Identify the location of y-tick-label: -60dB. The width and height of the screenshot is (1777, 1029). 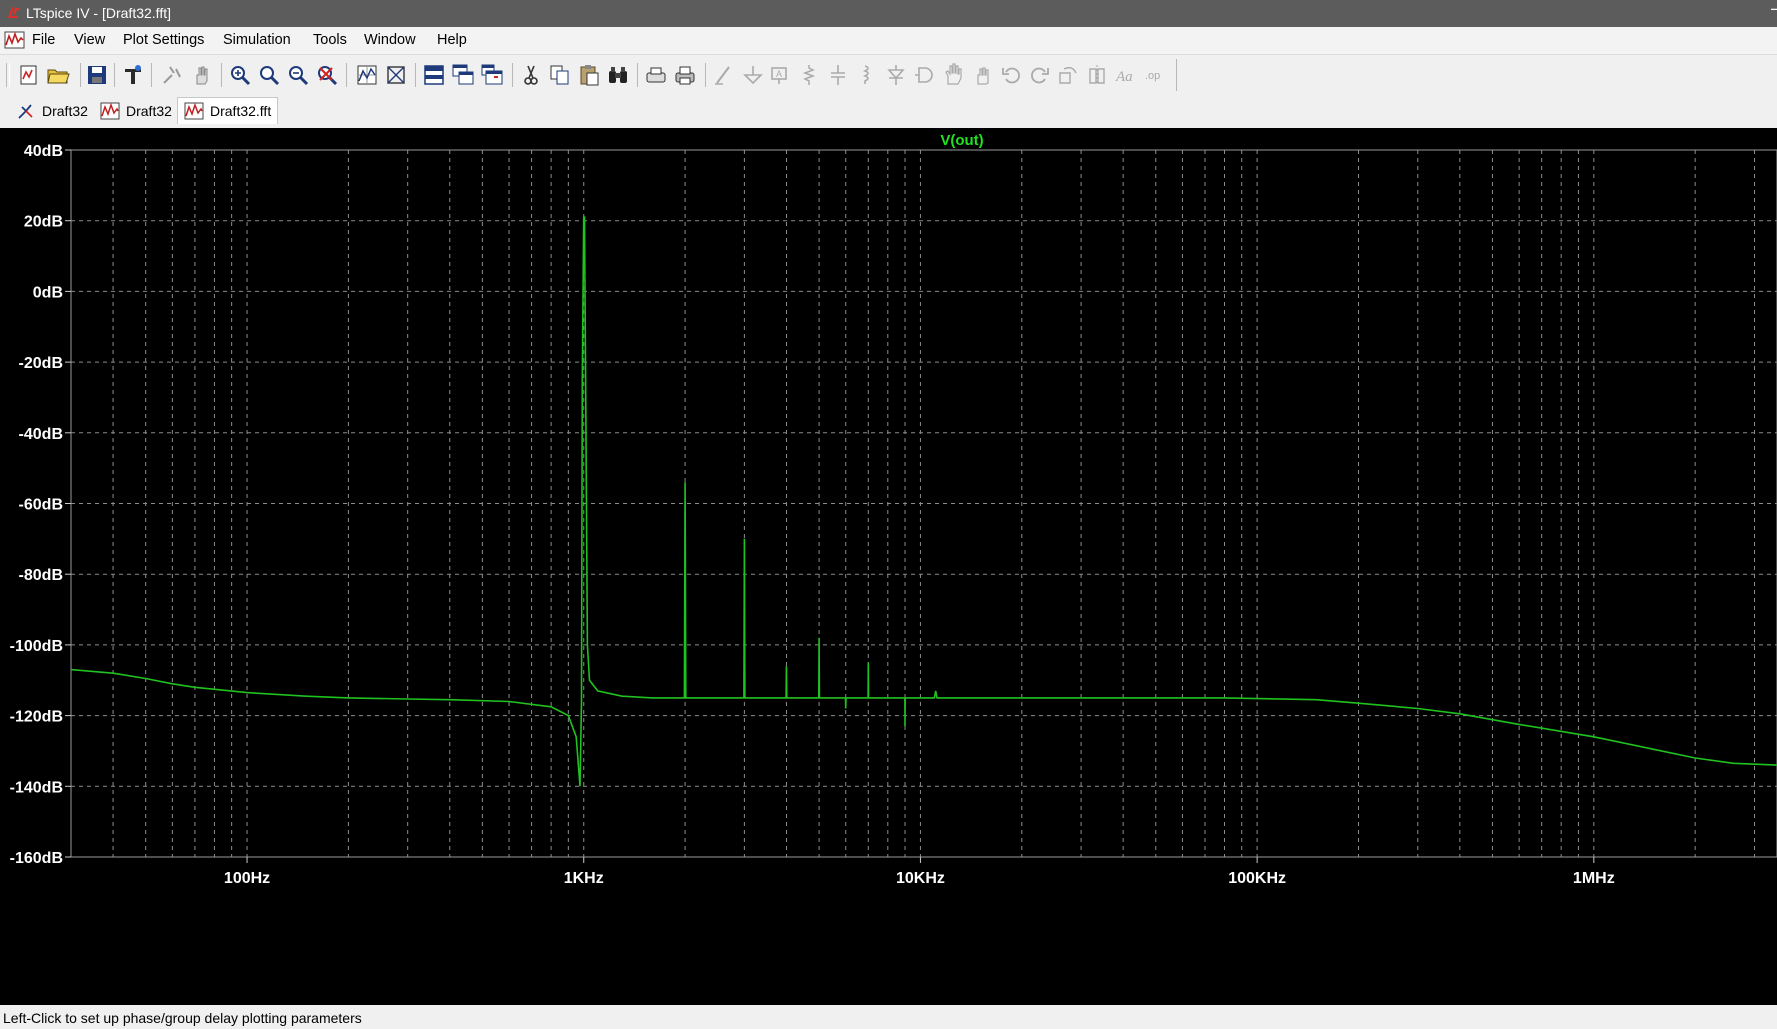
(41, 505).